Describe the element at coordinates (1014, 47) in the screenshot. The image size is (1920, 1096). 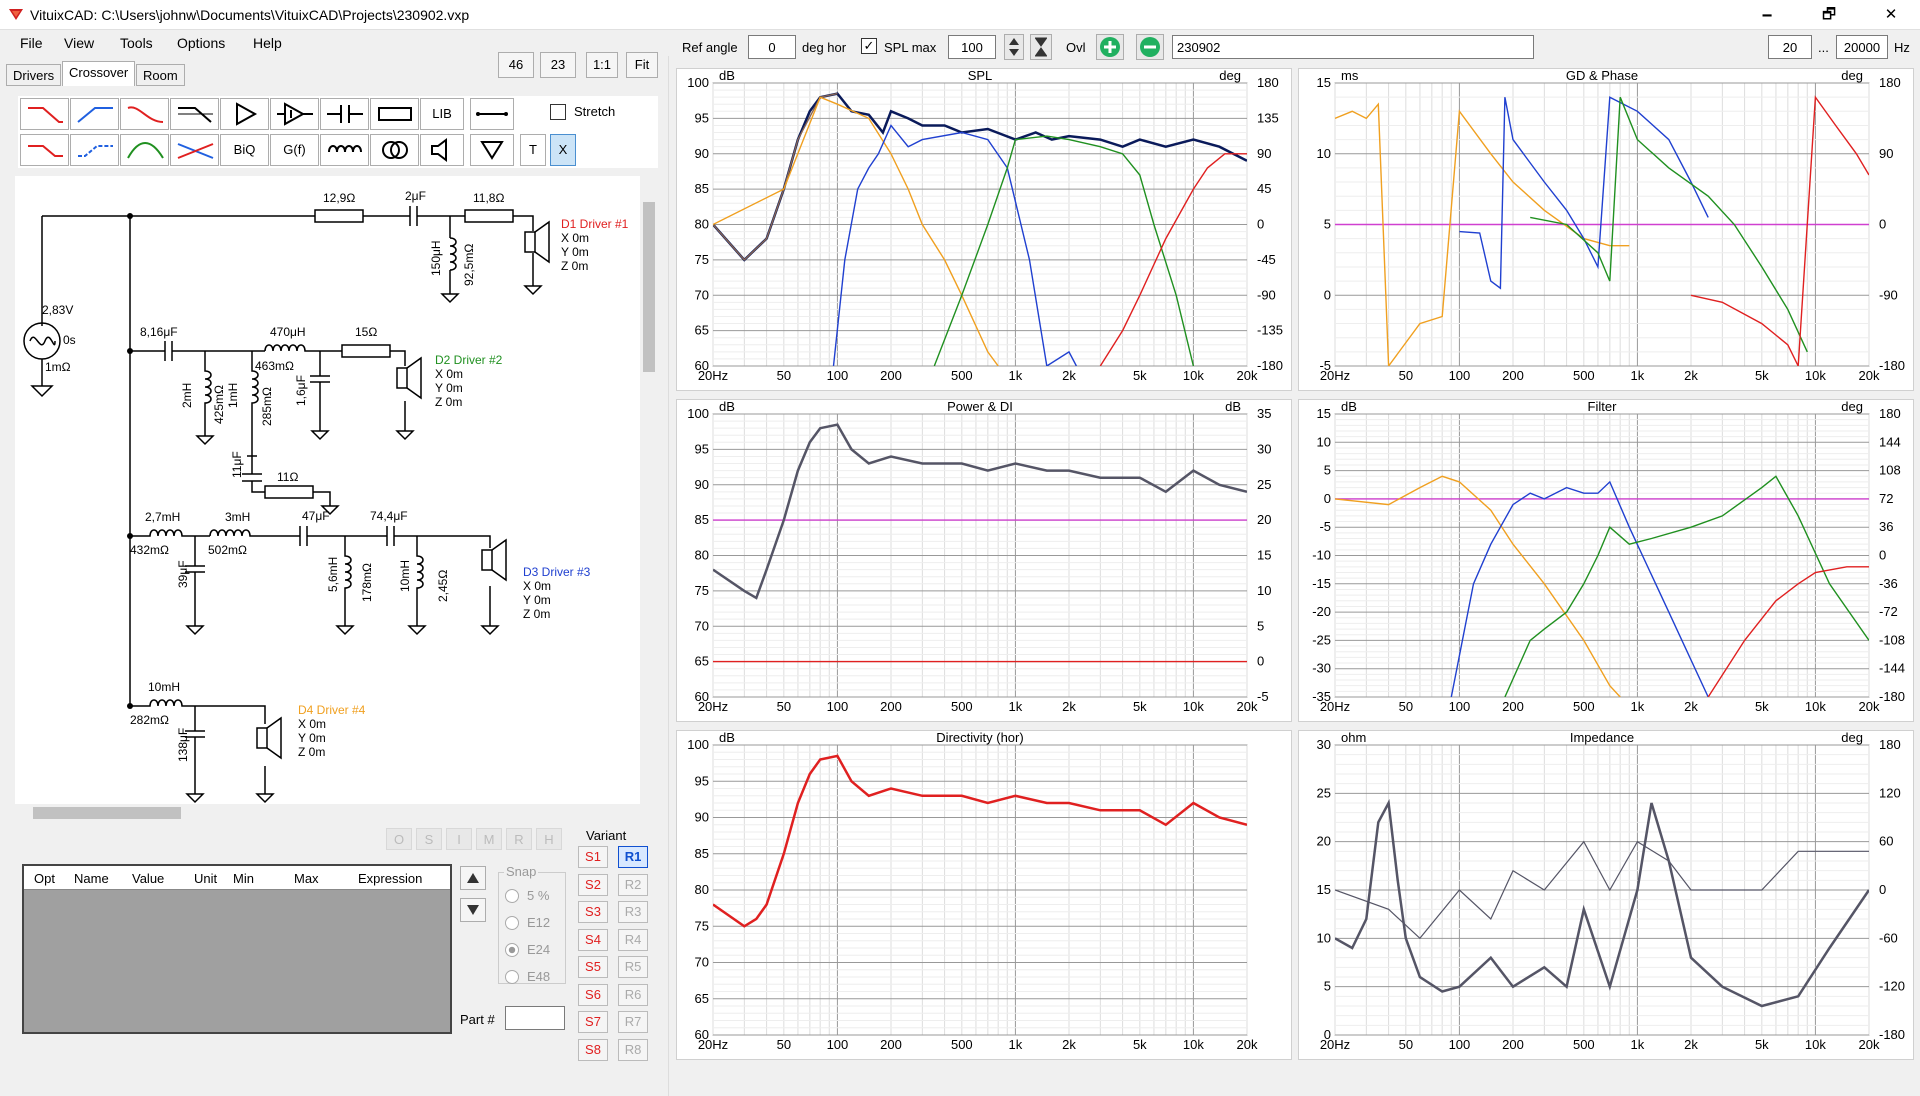
I see `spl-max-spinner` at that location.